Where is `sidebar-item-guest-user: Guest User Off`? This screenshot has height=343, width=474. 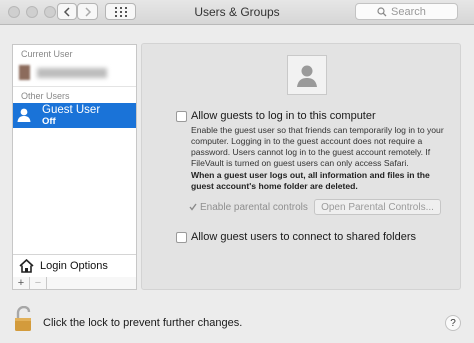 sidebar-item-guest-user: Guest User Off is located at coordinates (74, 115).